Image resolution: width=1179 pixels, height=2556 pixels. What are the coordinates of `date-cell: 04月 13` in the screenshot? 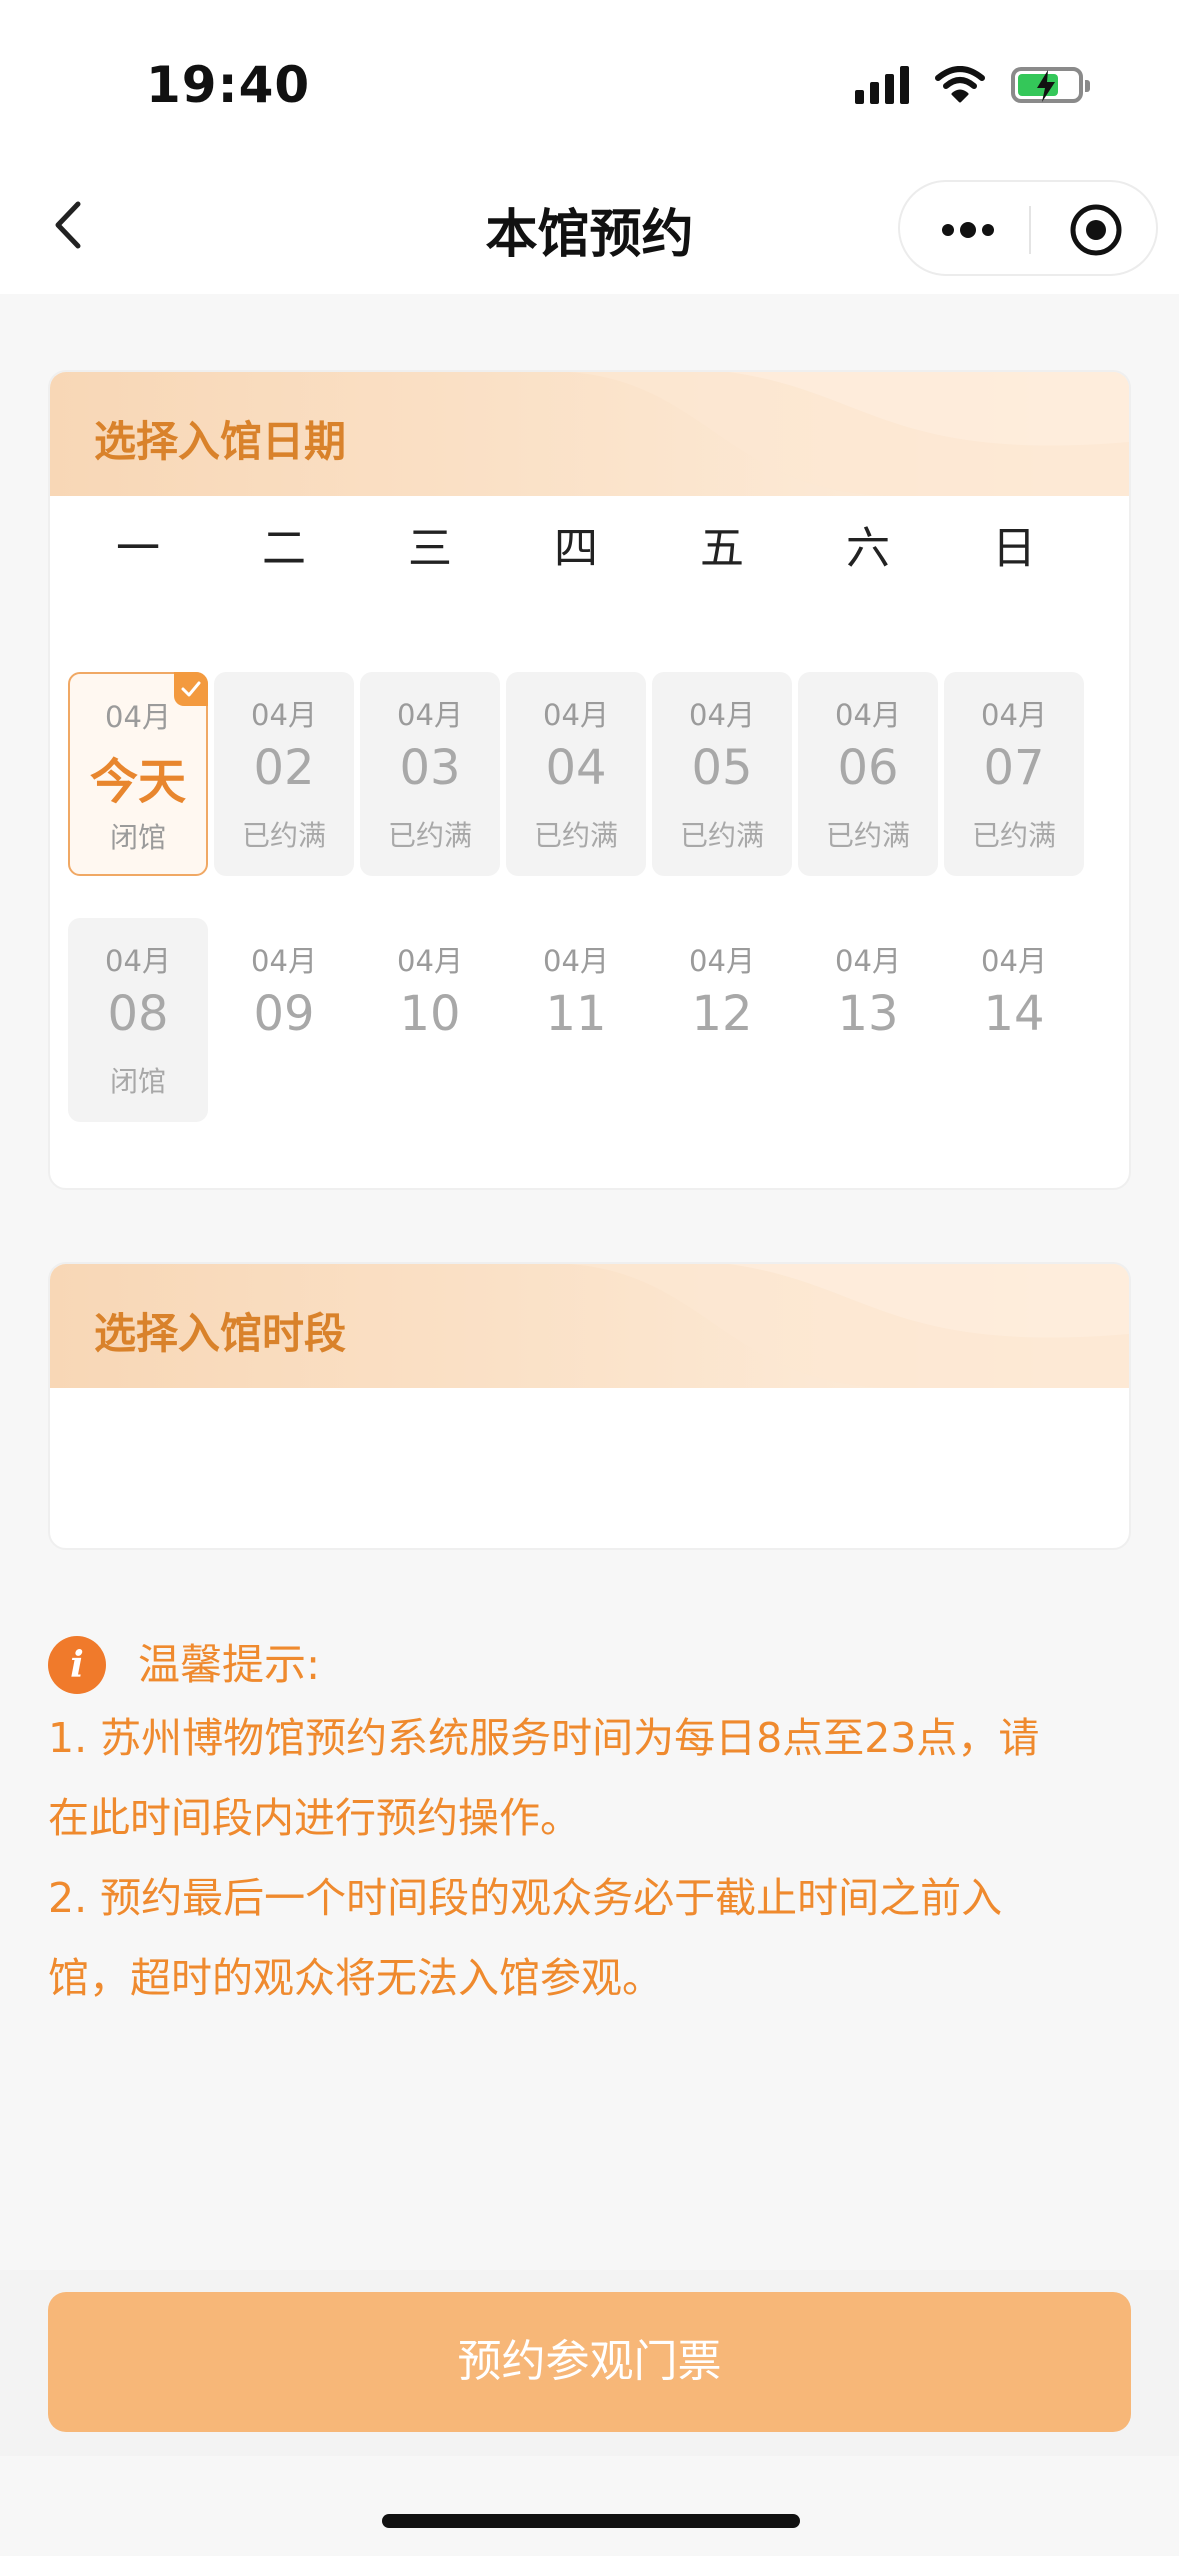 It's located at (868, 1020).